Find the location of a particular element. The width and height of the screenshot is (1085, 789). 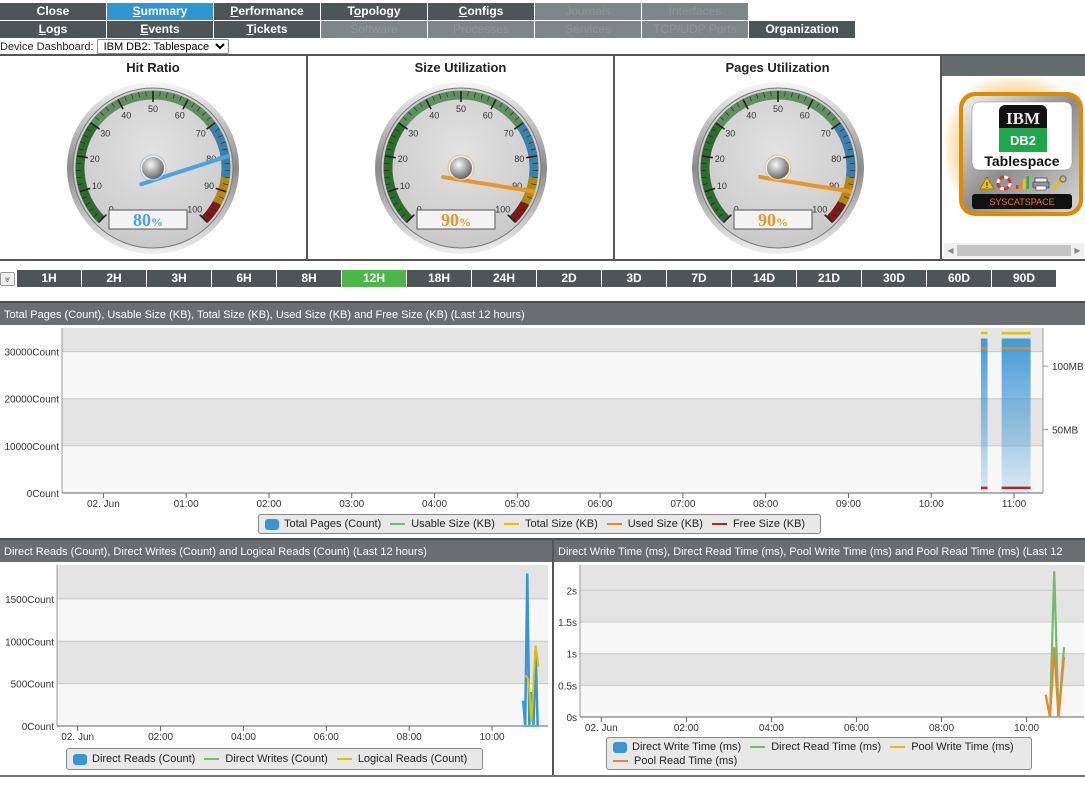

x-tick-label: 10:00 is located at coordinates (1026, 728).